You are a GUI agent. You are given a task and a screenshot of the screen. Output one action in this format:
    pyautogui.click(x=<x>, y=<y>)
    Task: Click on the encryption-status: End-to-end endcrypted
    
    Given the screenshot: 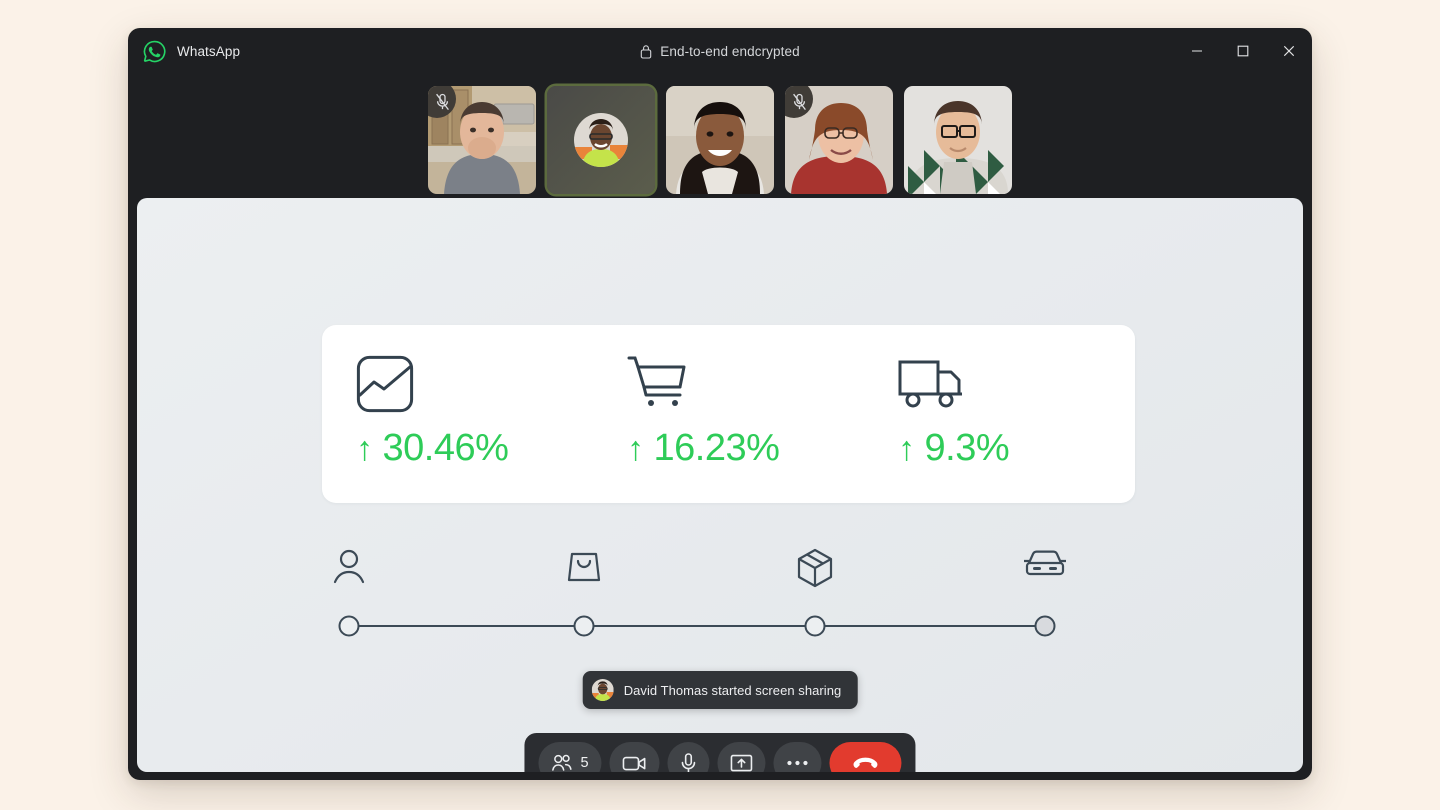 What is the action you would take?
    pyautogui.click(x=720, y=51)
    